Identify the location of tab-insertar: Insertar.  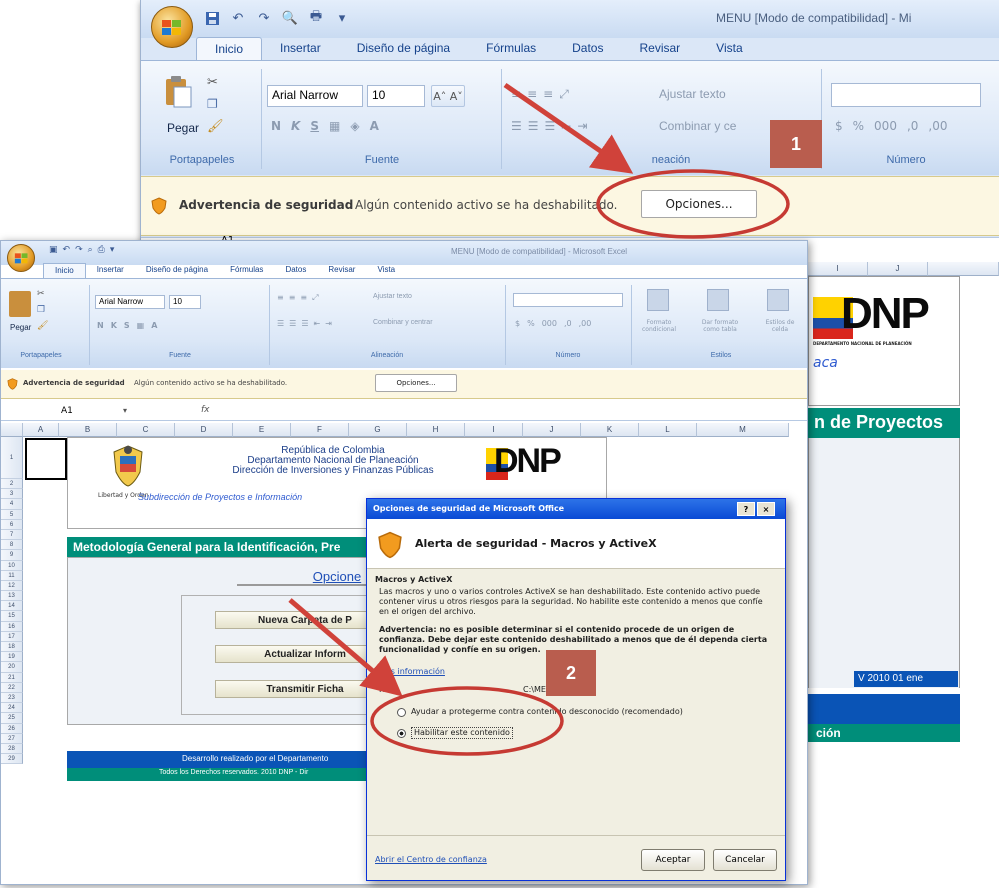
(110, 270).